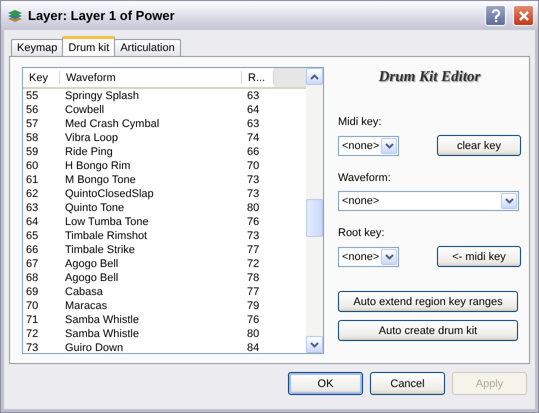 The image size is (539, 413). I want to click on table-cell-text: 74, so click(253, 138).